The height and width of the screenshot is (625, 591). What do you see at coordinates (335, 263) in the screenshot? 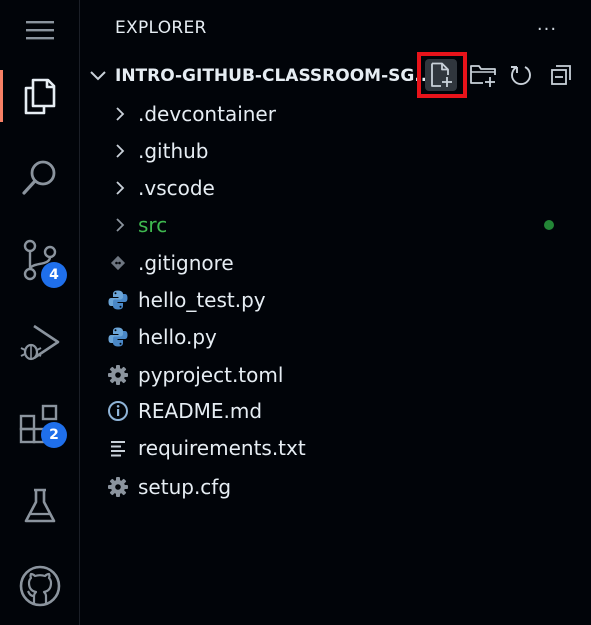
I see `tree-item-gitignore: .gitignore` at bounding box center [335, 263].